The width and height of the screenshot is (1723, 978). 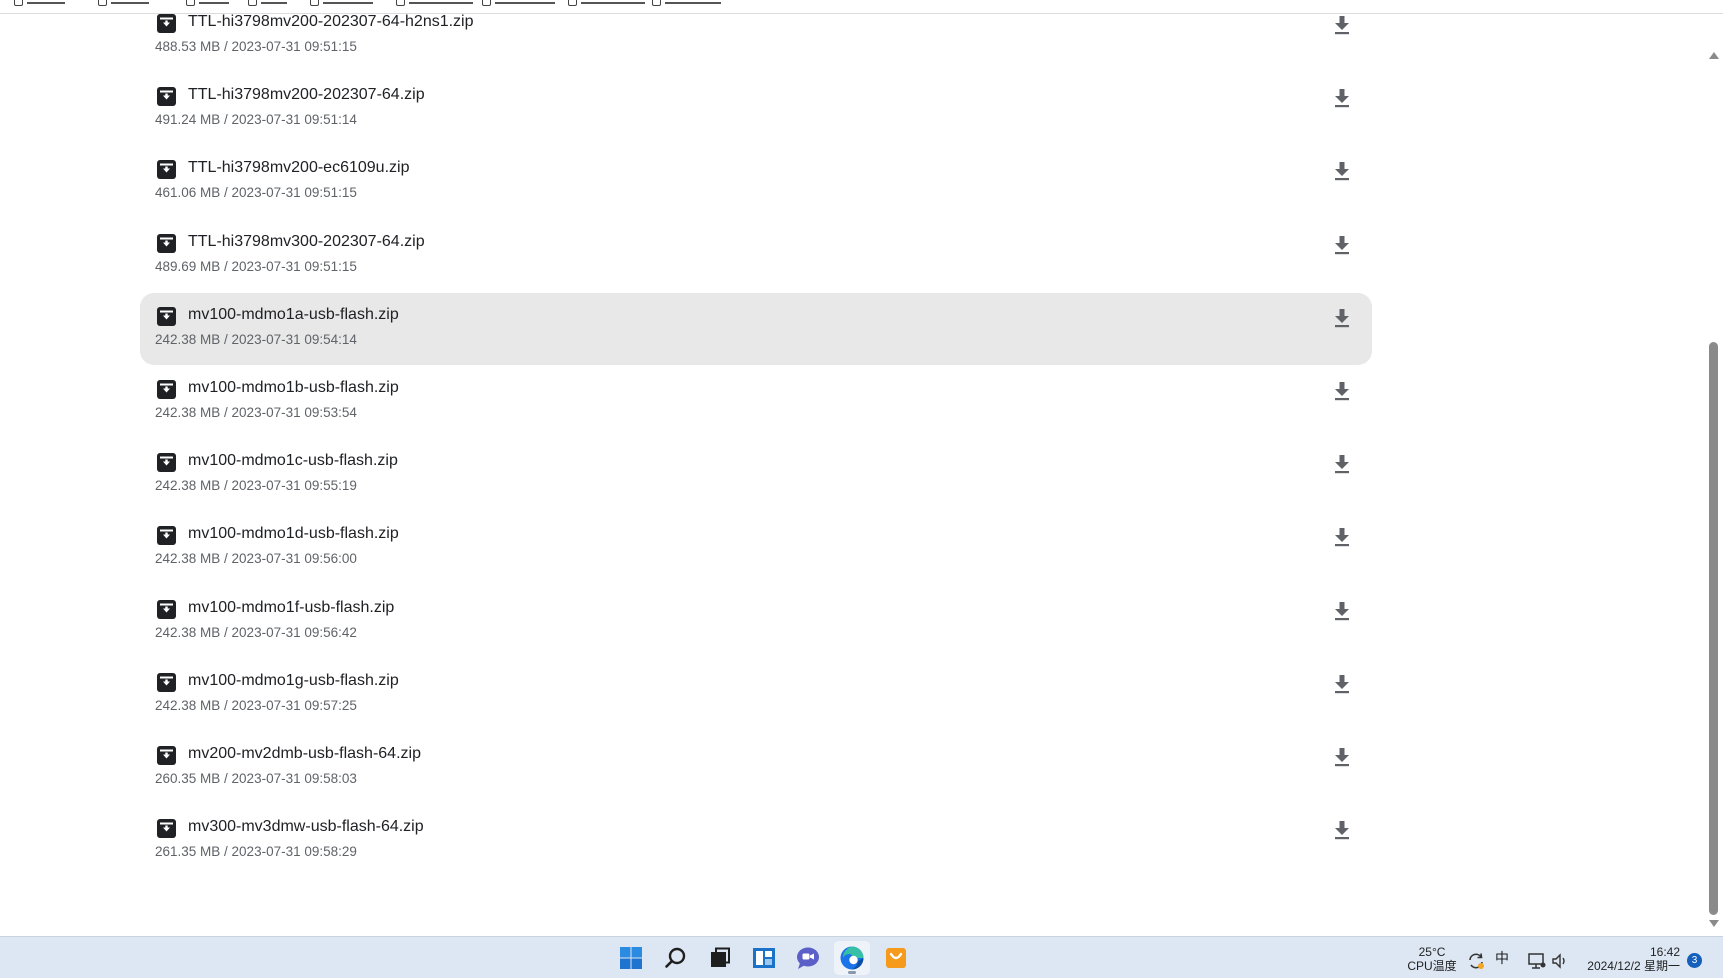 What do you see at coordinates (256, 120) in the screenshot?
I see `file-size-date: 491.24 MB / 2023-07-31 09:51:14` at bounding box center [256, 120].